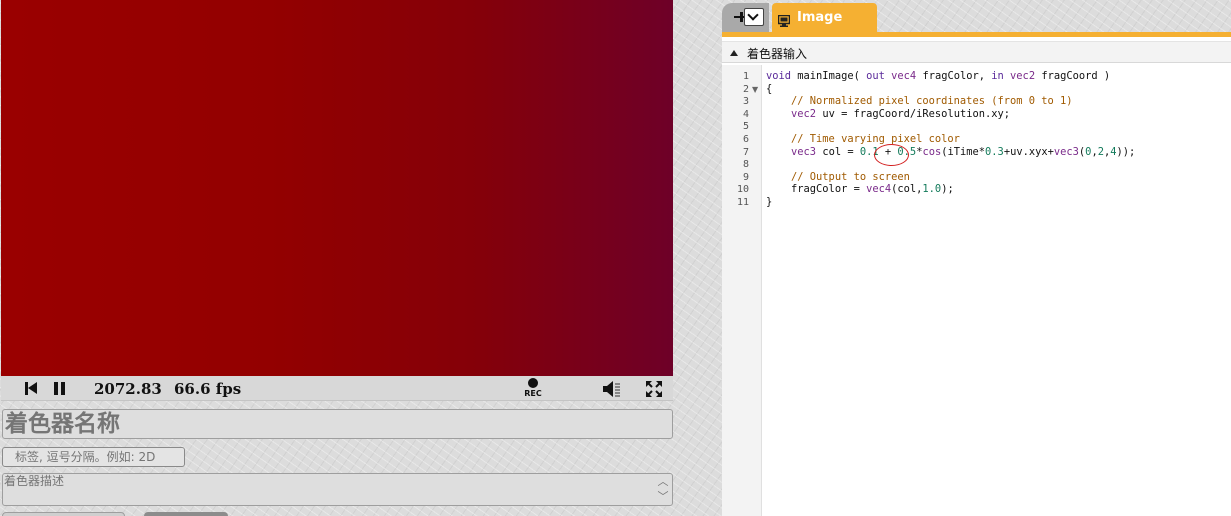  What do you see at coordinates (745, 165) in the screenshot?
I see `line-number: 8` at bounding box center [745, 165].